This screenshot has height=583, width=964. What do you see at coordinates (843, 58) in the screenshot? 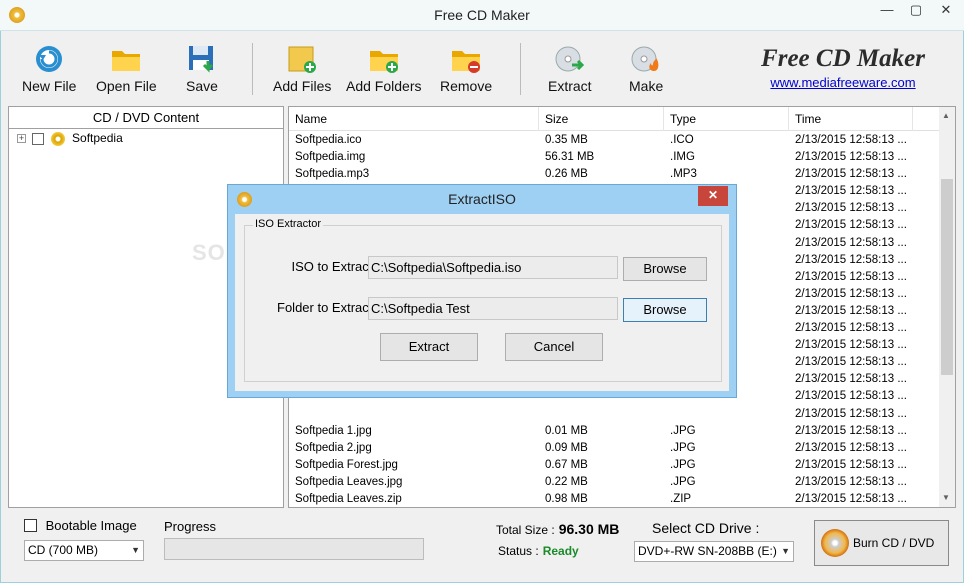
I see `brand-name: Free CD Maker` at bounding box center [843, 58].